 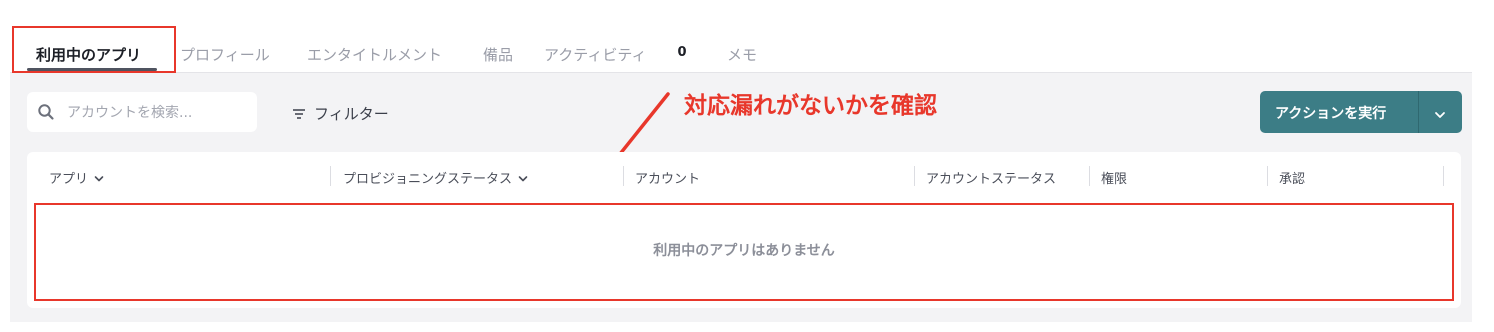 I want to click on filter-button: フィルター, so click(x=340, y=113).